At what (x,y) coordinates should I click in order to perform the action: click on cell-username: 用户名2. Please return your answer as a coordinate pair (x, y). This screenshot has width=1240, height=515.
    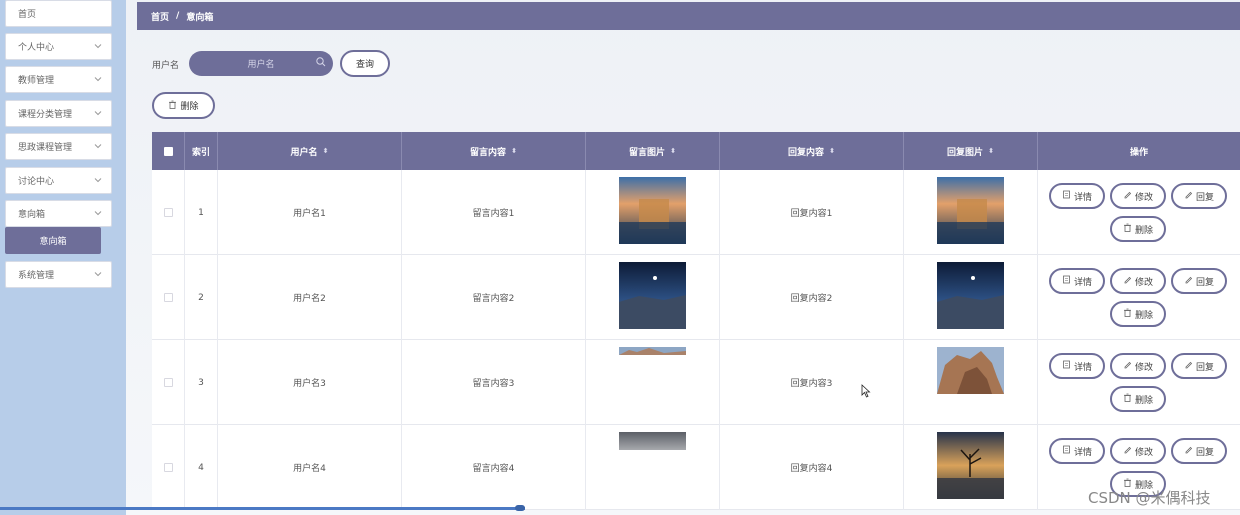
    Looking at the image, I should click on (310, 297).